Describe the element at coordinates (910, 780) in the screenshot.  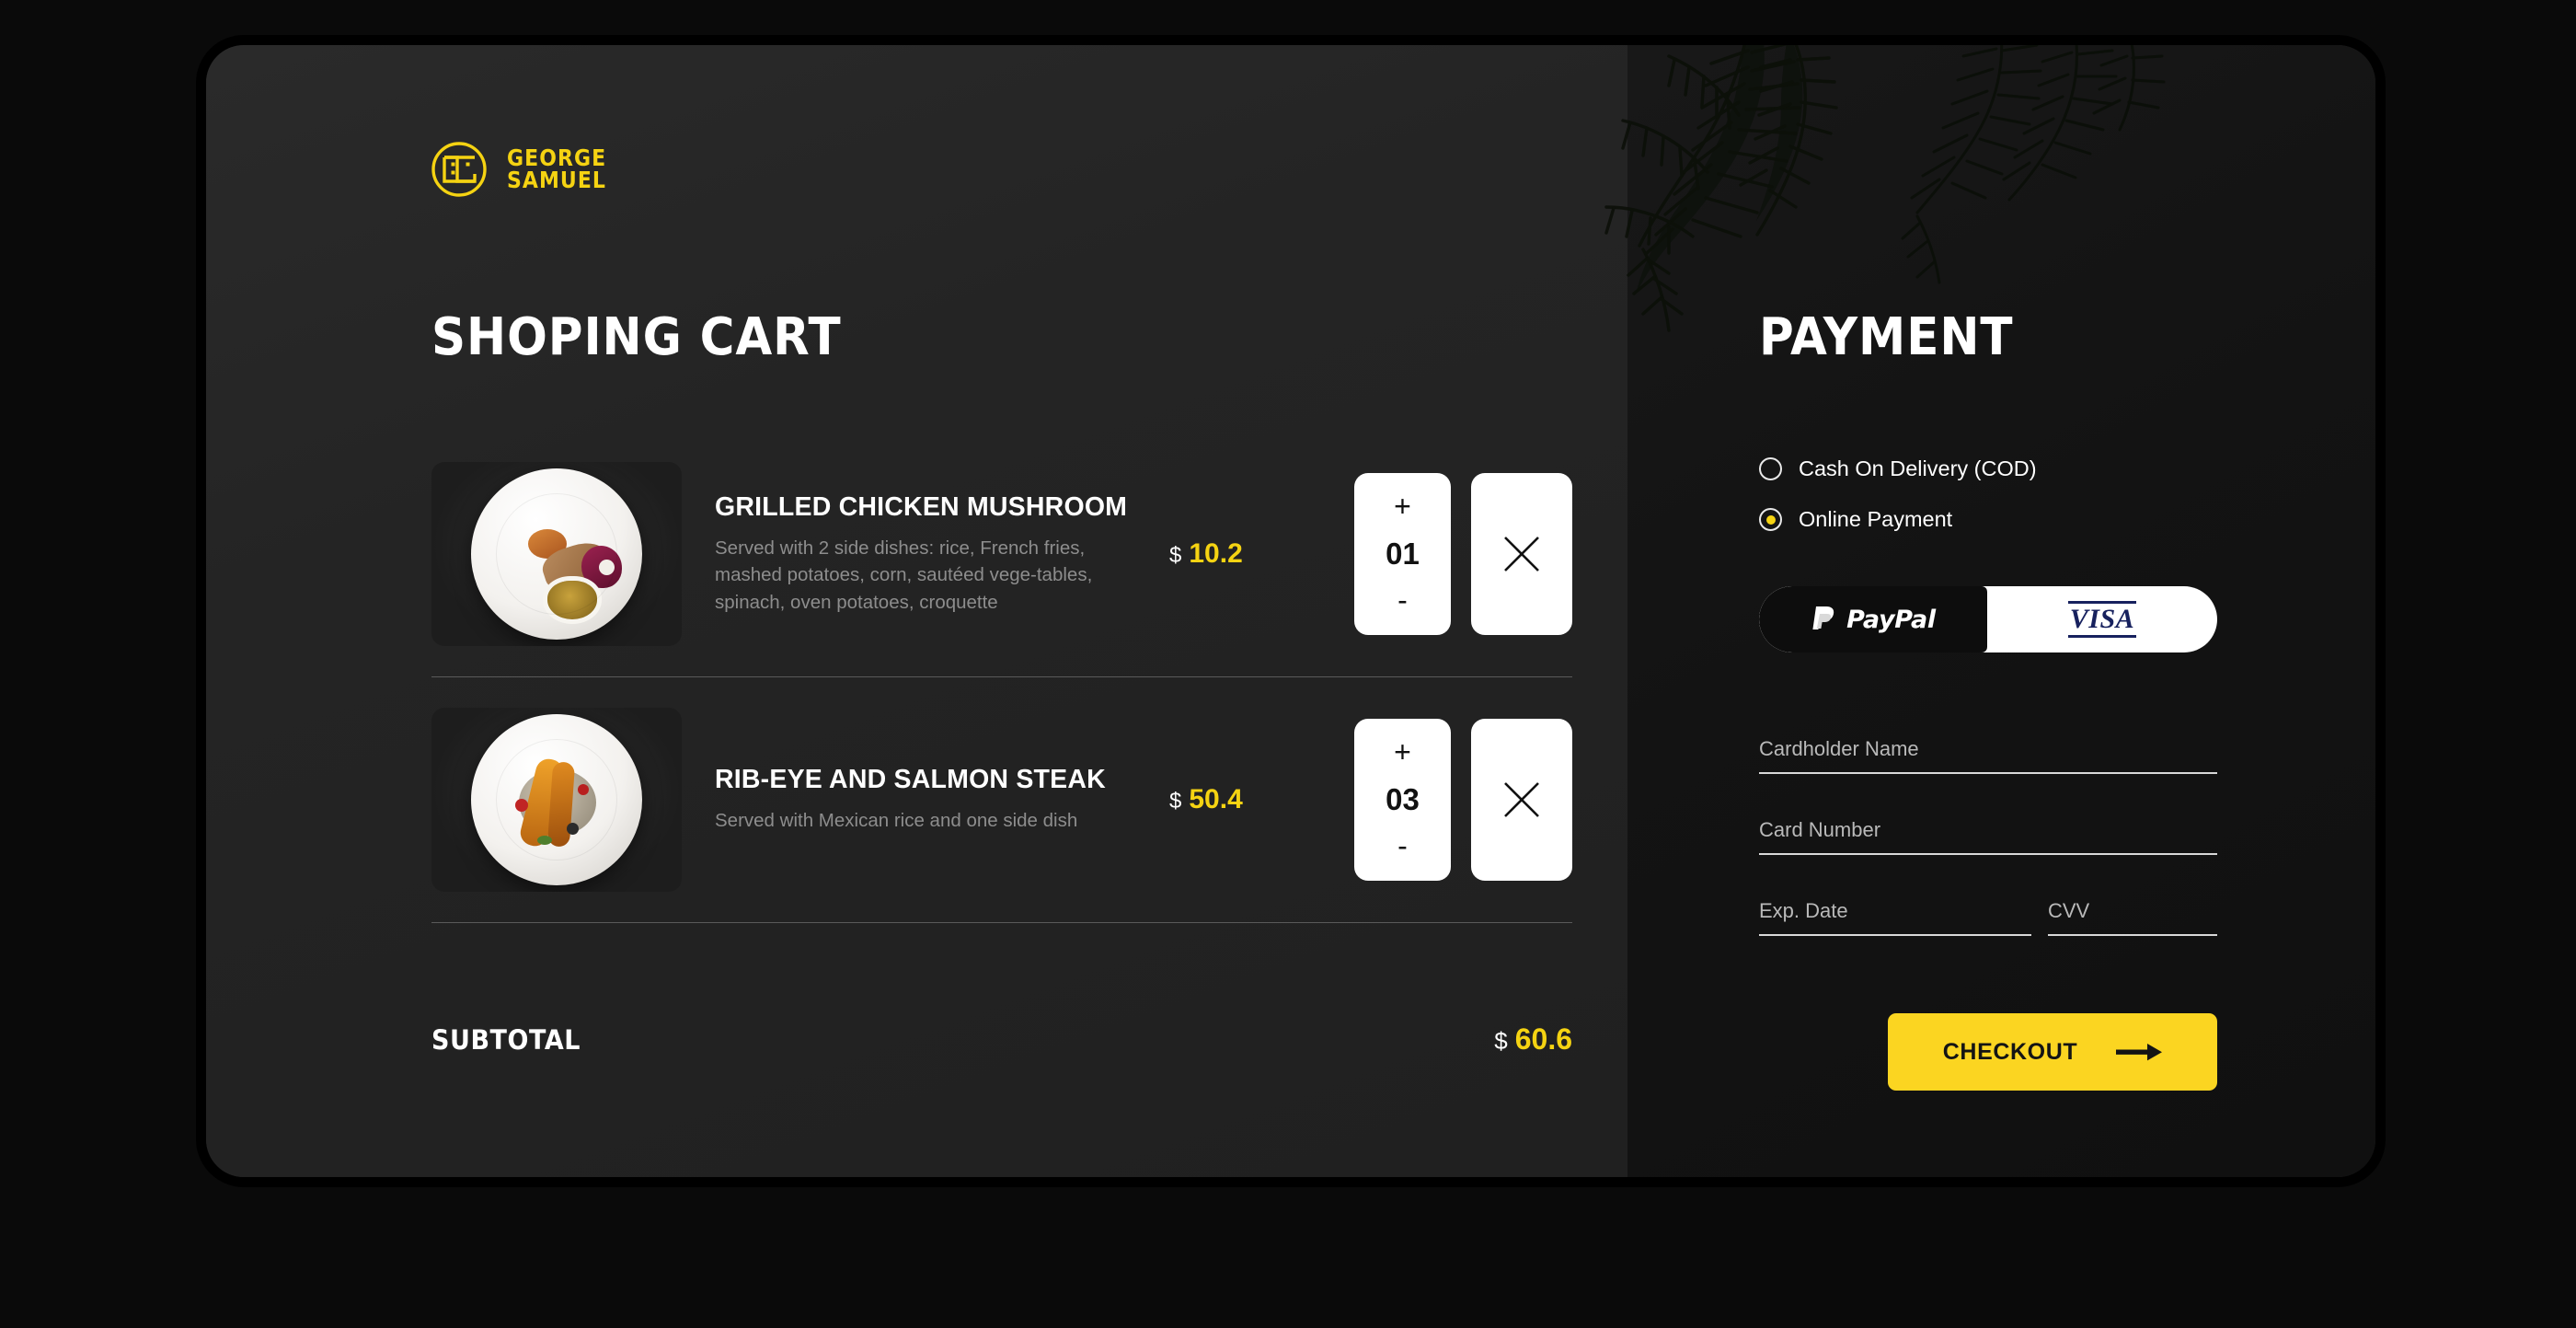
I see `item-name: RIB-EYE AND SALMON STEAK` at that location.